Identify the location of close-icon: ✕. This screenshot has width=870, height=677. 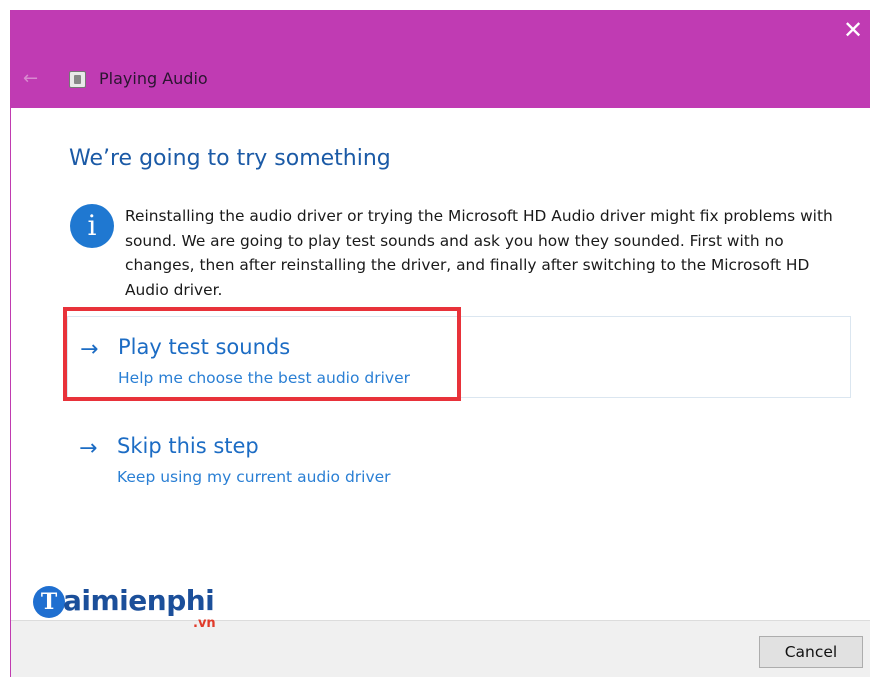
(853, 30).